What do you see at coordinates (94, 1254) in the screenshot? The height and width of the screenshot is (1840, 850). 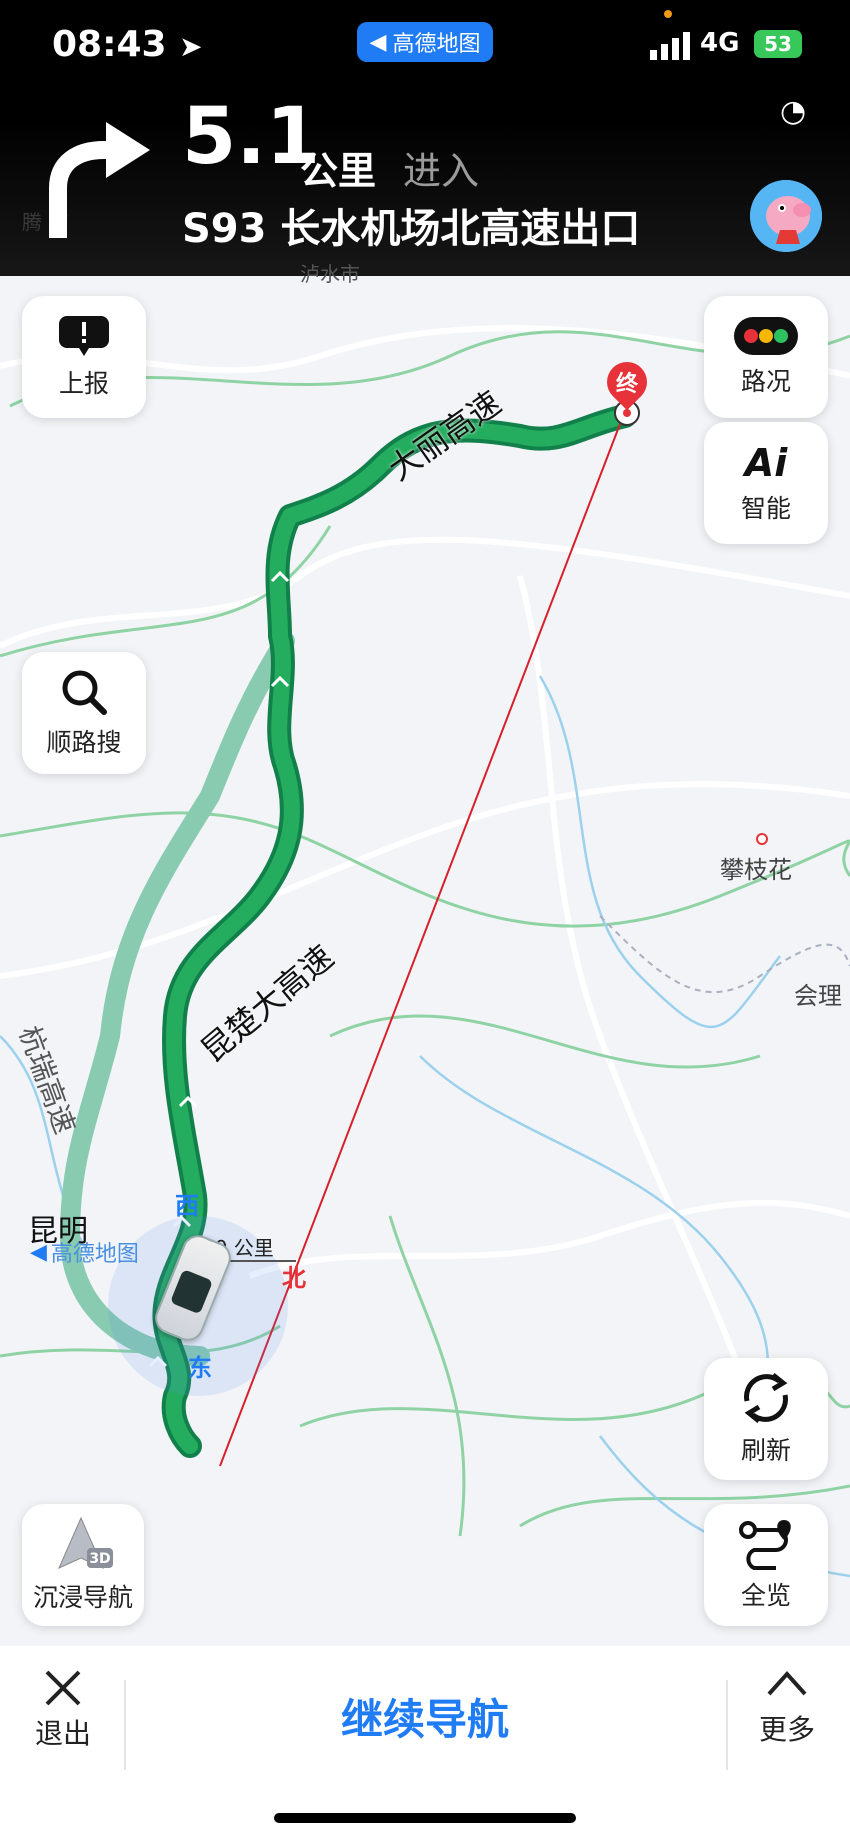 I see `watermark-text: 高德地图` at bounding box center [94, 1254].